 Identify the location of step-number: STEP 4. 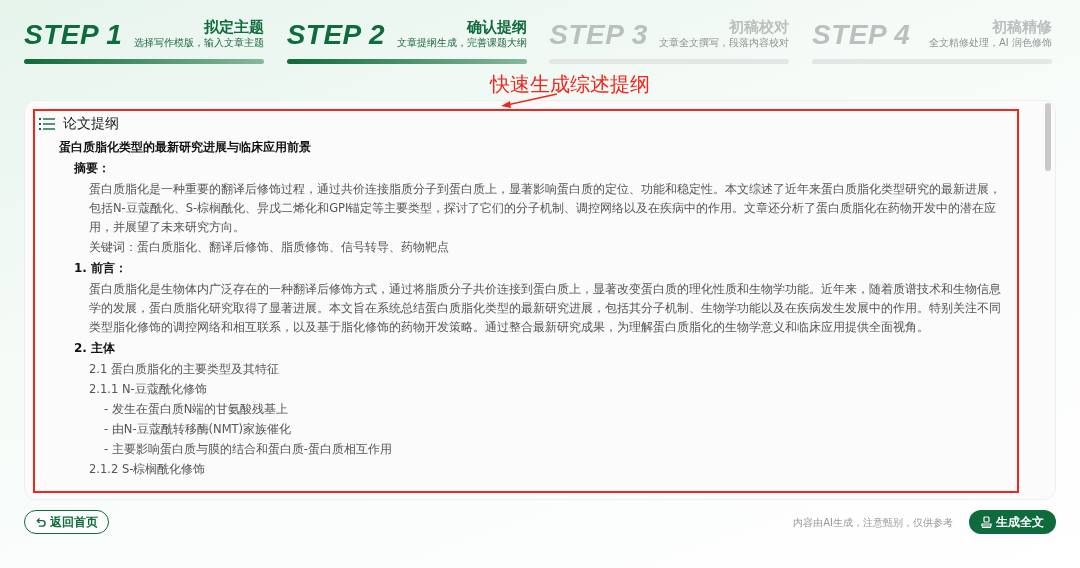
(861, 35).